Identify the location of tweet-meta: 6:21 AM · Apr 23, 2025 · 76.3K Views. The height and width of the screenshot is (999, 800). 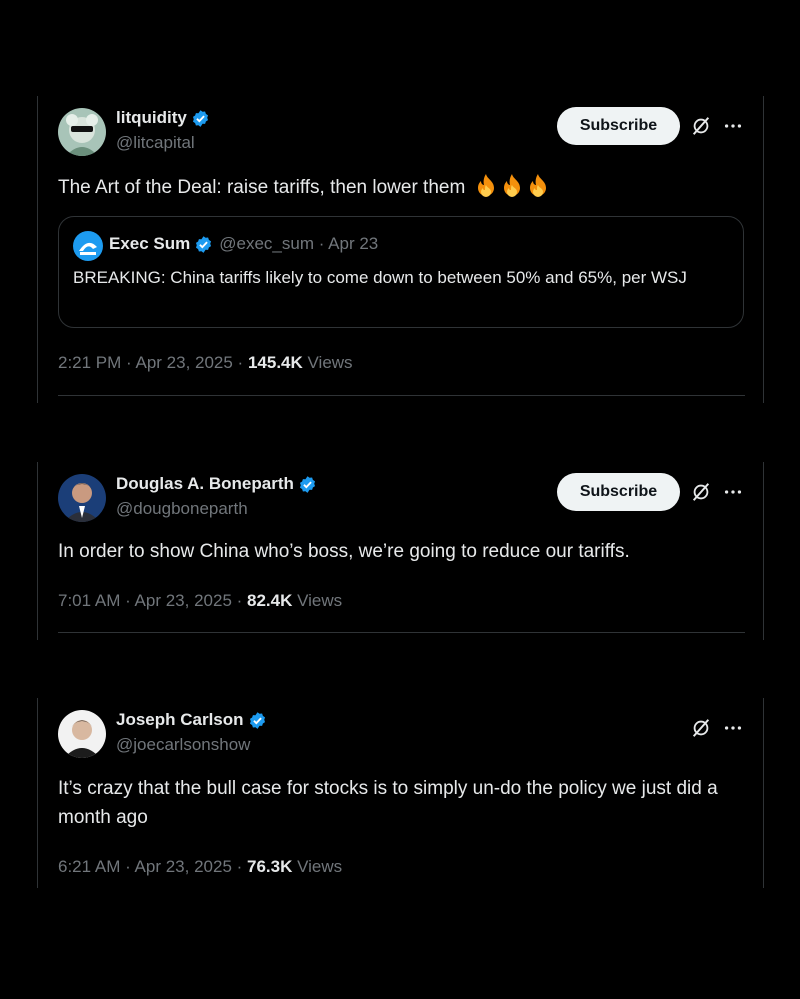
(200, 867).